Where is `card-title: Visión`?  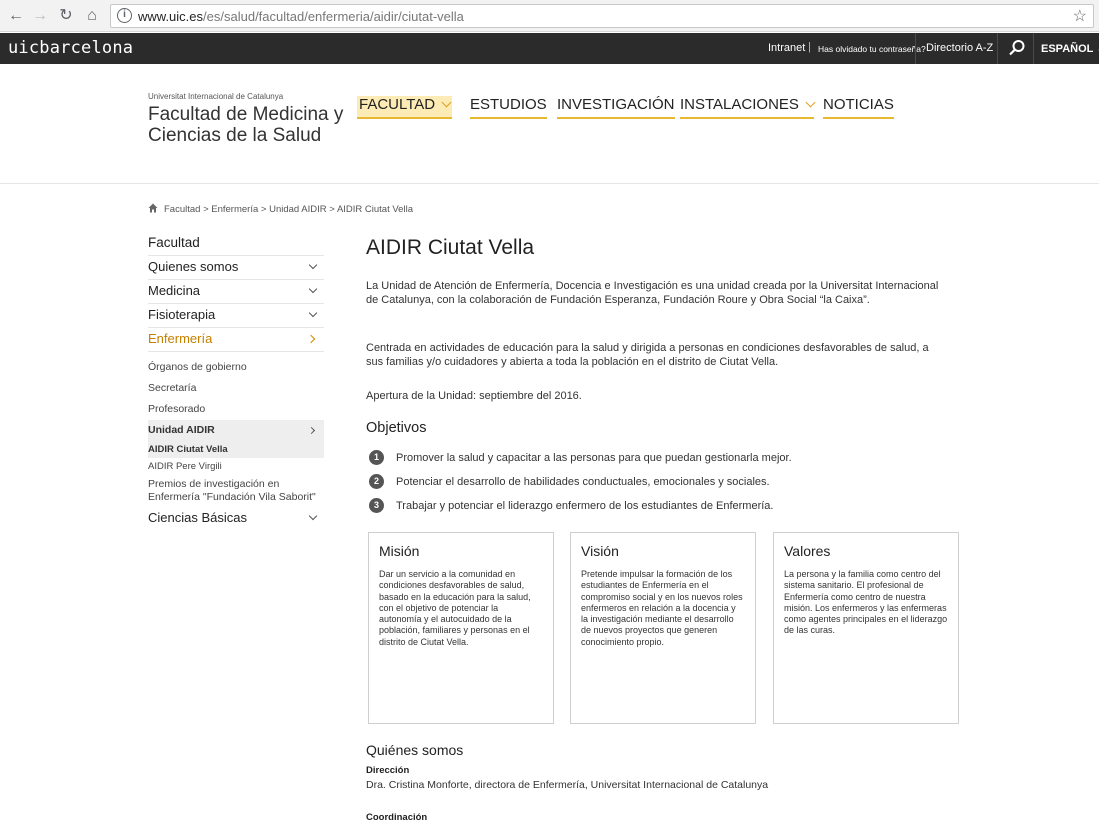
card-title: Visión is located at coordinates (600, 551).